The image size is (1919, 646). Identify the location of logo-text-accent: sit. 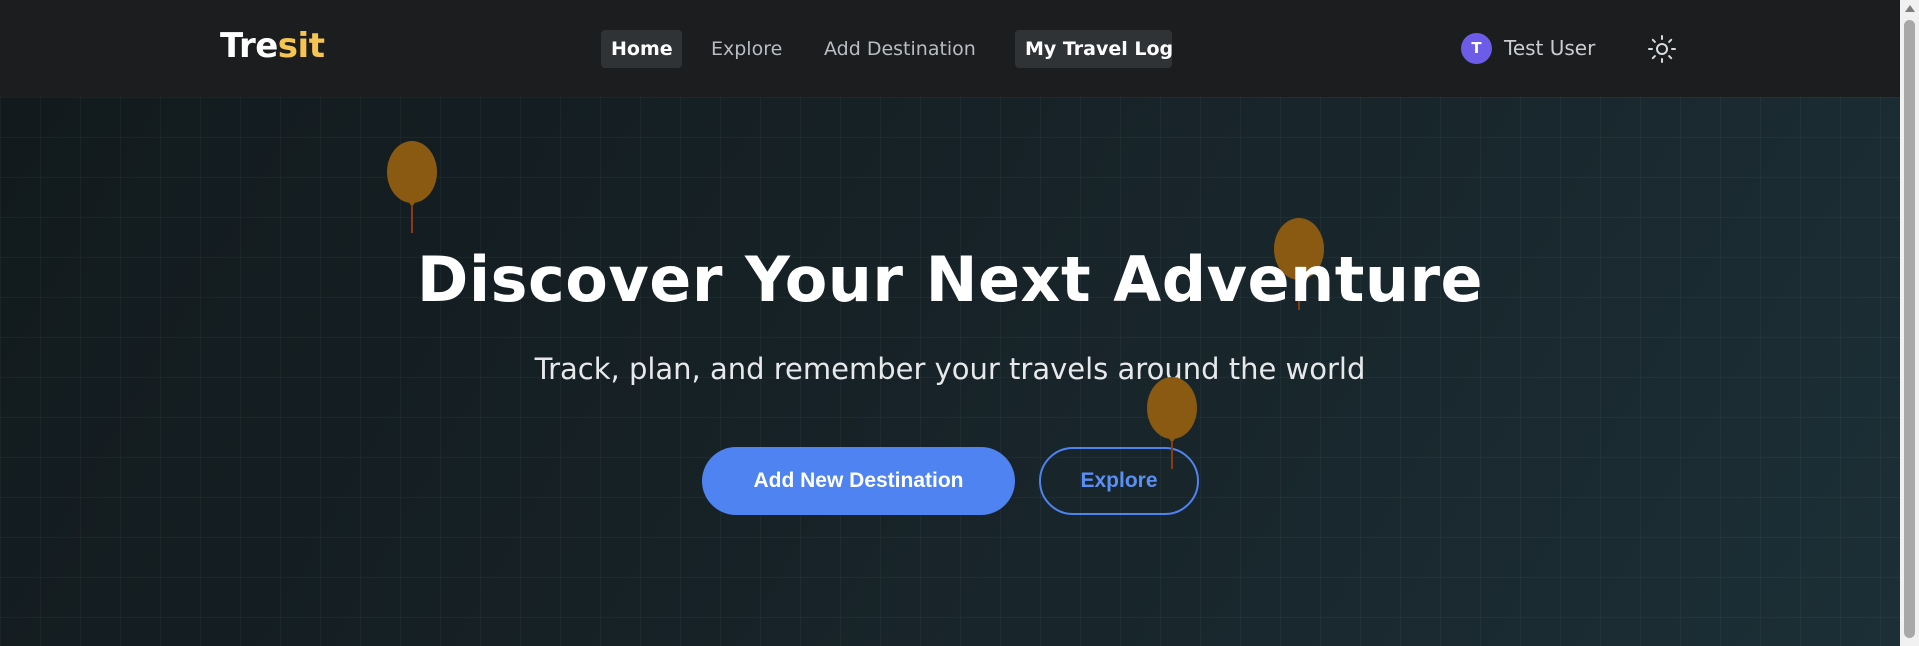
(301, 46).